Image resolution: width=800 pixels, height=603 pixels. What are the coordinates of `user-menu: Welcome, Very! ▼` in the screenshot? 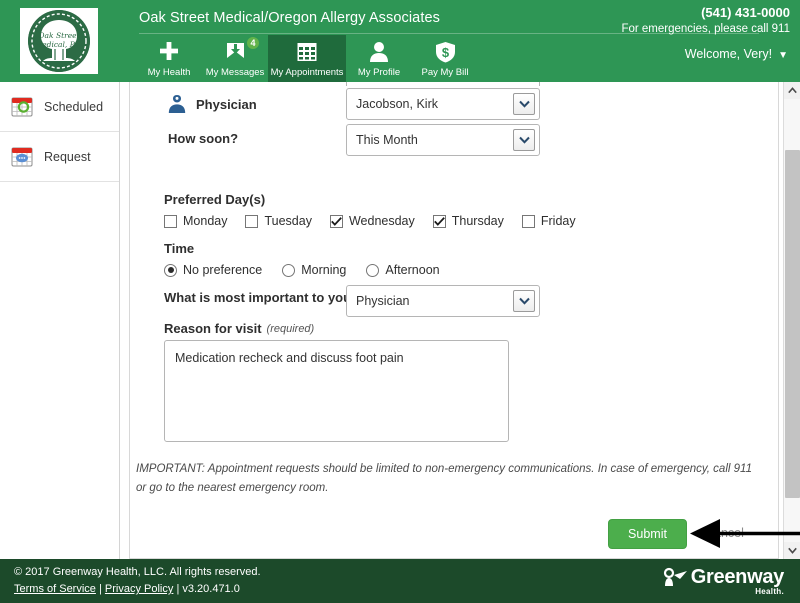 It's located at (736, 54).